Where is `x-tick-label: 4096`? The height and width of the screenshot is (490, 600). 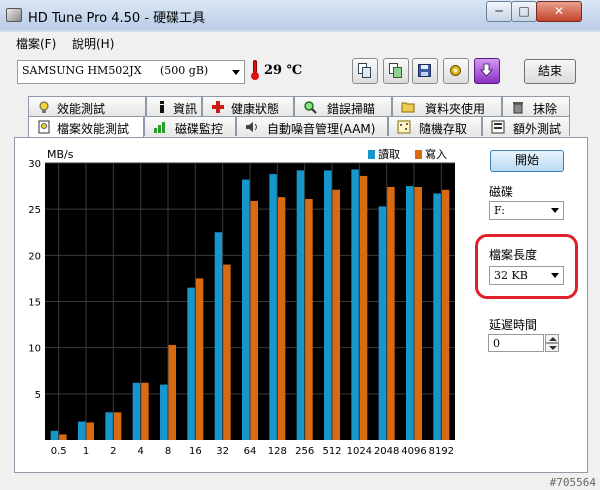 x-tick-label: 4096 is located at coordinates (413, 451).